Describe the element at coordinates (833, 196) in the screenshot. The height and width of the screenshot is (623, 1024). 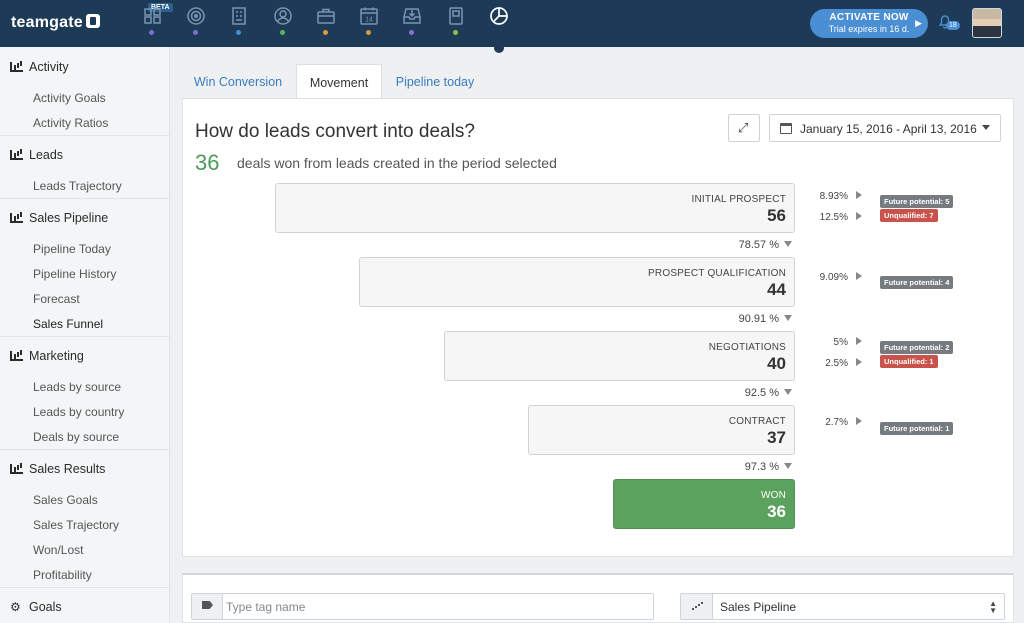
I see `dropoff-value: 8.93%` at that location.